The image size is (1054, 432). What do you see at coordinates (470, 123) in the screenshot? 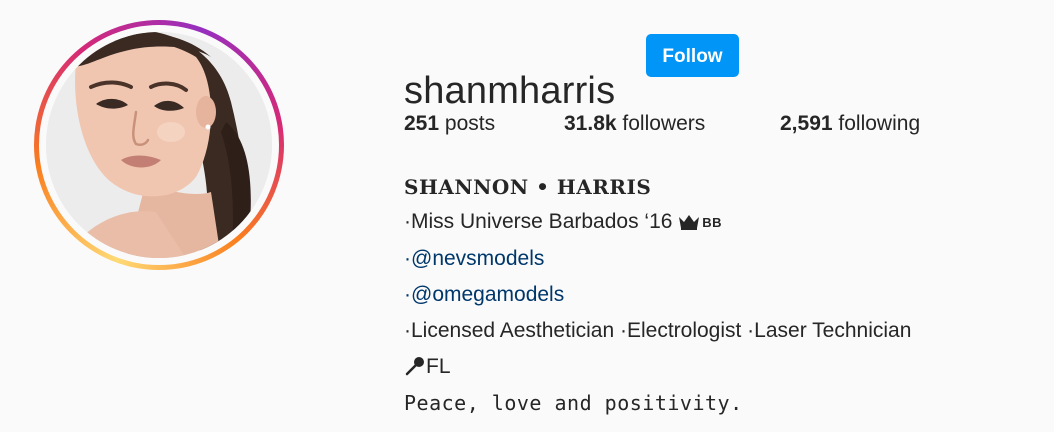
I see `posts-label: posts` at bounding box center [470, 123].